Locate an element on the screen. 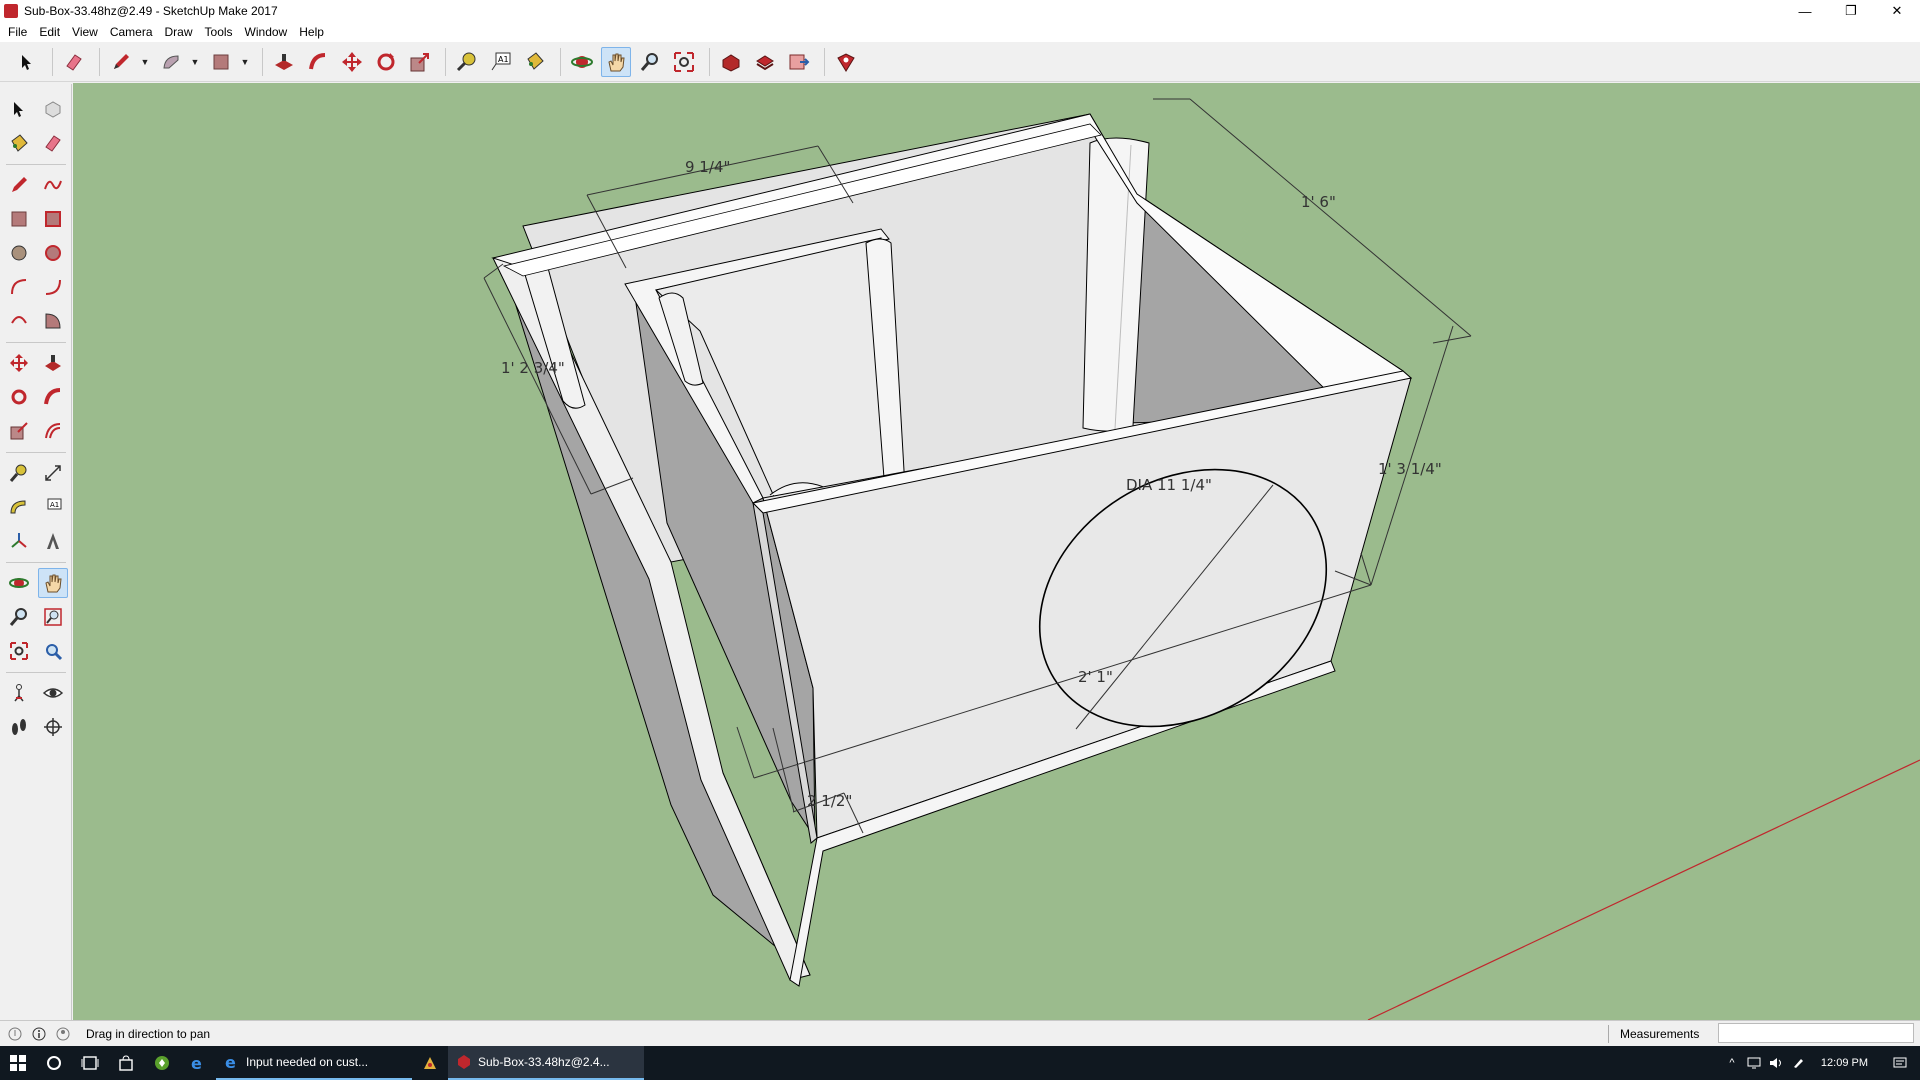 The height and width of the screenshot is (1080, 1920). menu-edit: Edit is located at coordinates (49, 32).